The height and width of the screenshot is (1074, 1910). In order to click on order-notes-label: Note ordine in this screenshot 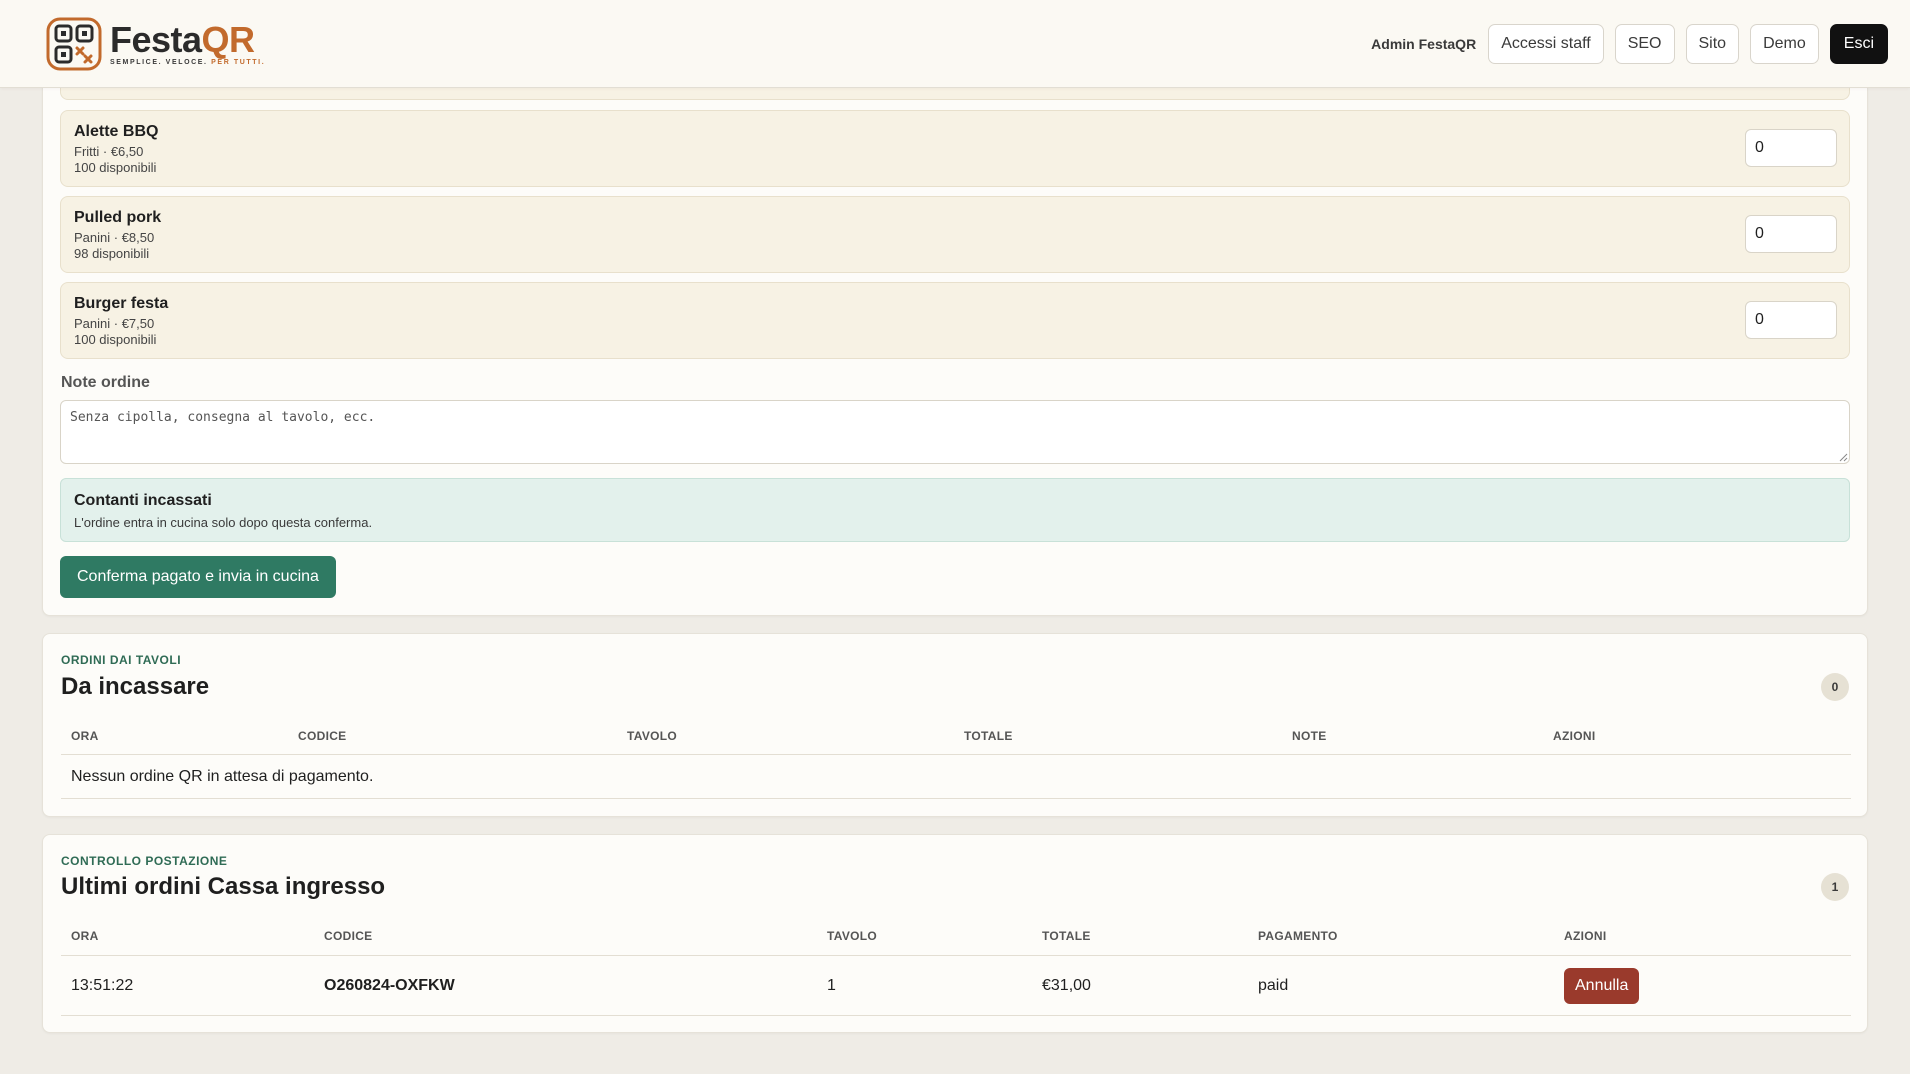, I will do `click(105, 382)`.